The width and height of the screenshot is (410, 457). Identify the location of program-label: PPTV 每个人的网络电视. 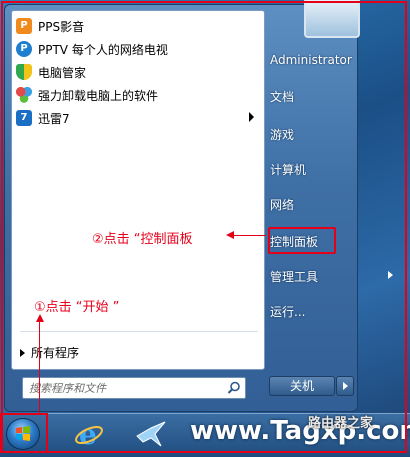
(103, 49).